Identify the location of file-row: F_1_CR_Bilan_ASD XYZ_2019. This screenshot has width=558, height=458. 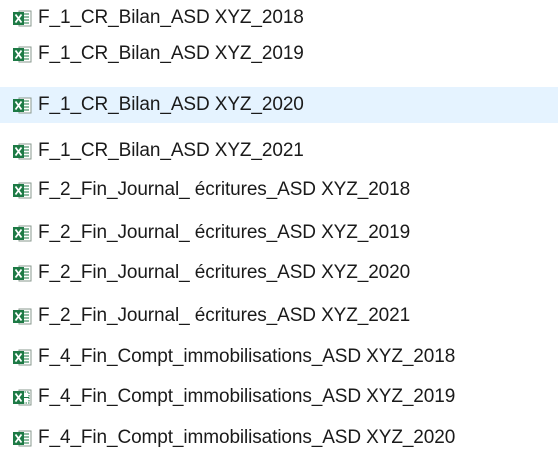
(279, 54).